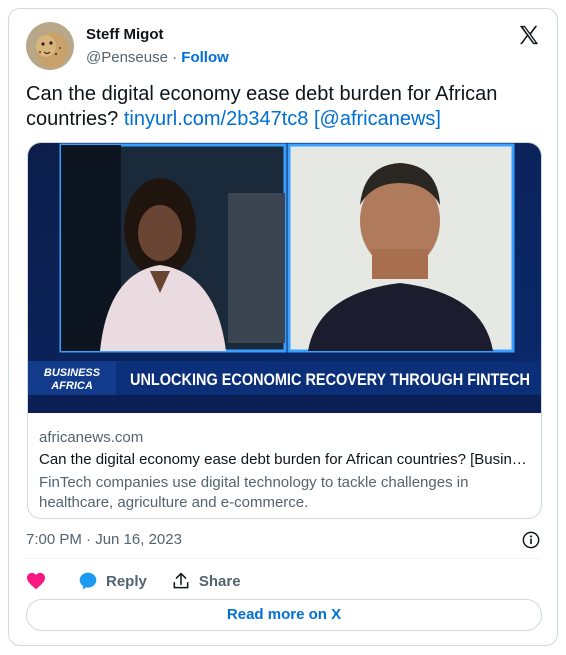 The width and height of the screenshot is (566, 655). I want to click on share-icon, so click(181, 580).